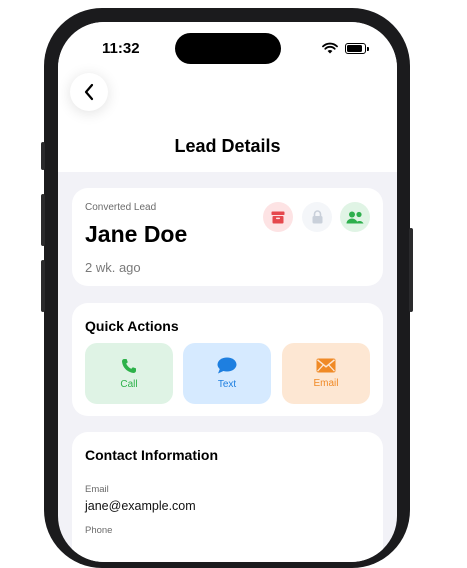 Image resolution: width=467 pixels, height=568 pixels. What do you see at coordinates (43, 156) in the screenshot?
I see `mute-switch` at bounding box center [43, 156].